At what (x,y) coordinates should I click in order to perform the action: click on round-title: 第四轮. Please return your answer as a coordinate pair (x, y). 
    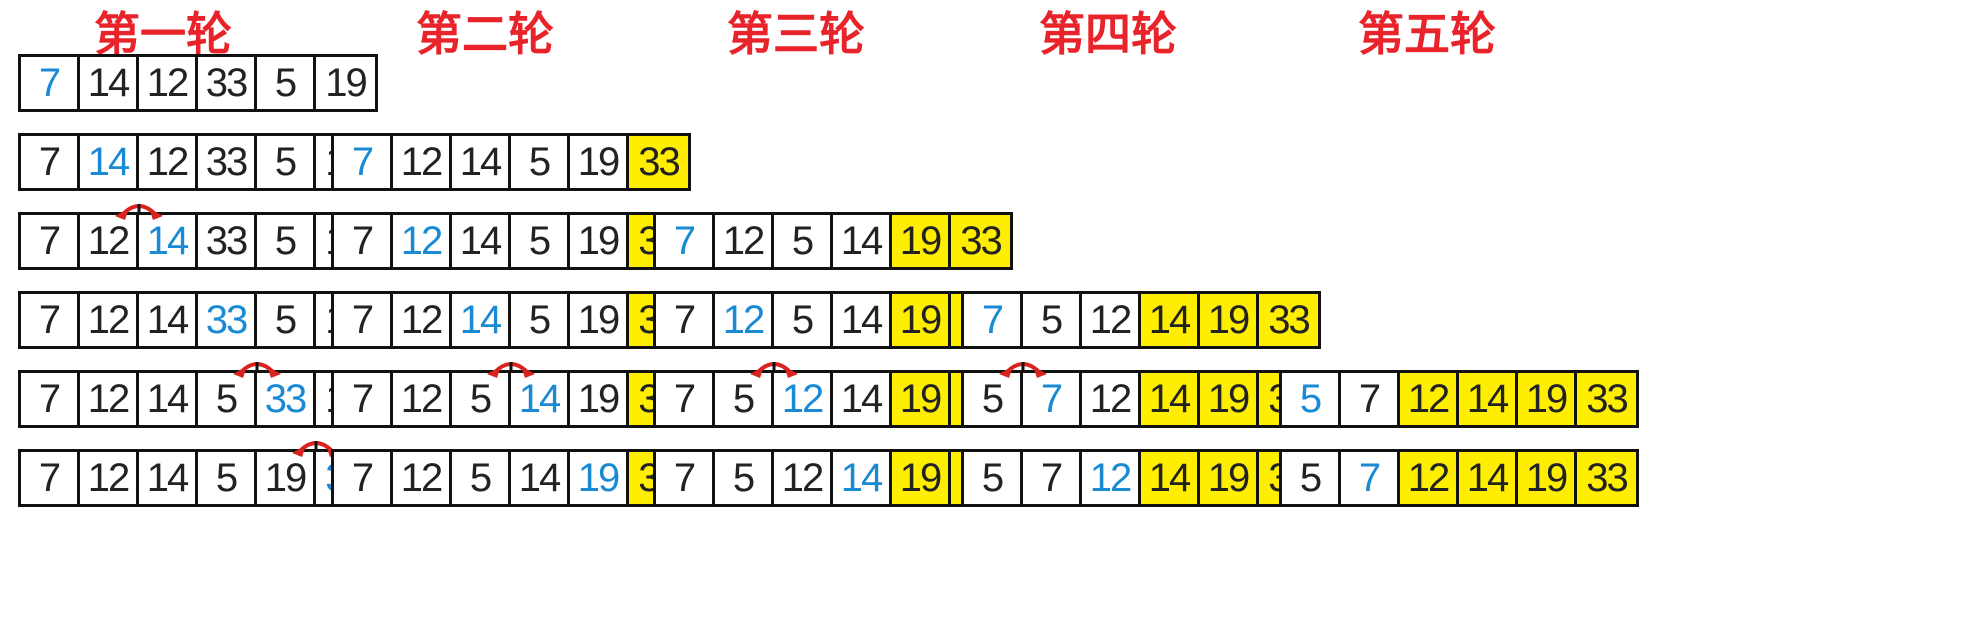
    Looking at the image, I should click on (1108, 34).